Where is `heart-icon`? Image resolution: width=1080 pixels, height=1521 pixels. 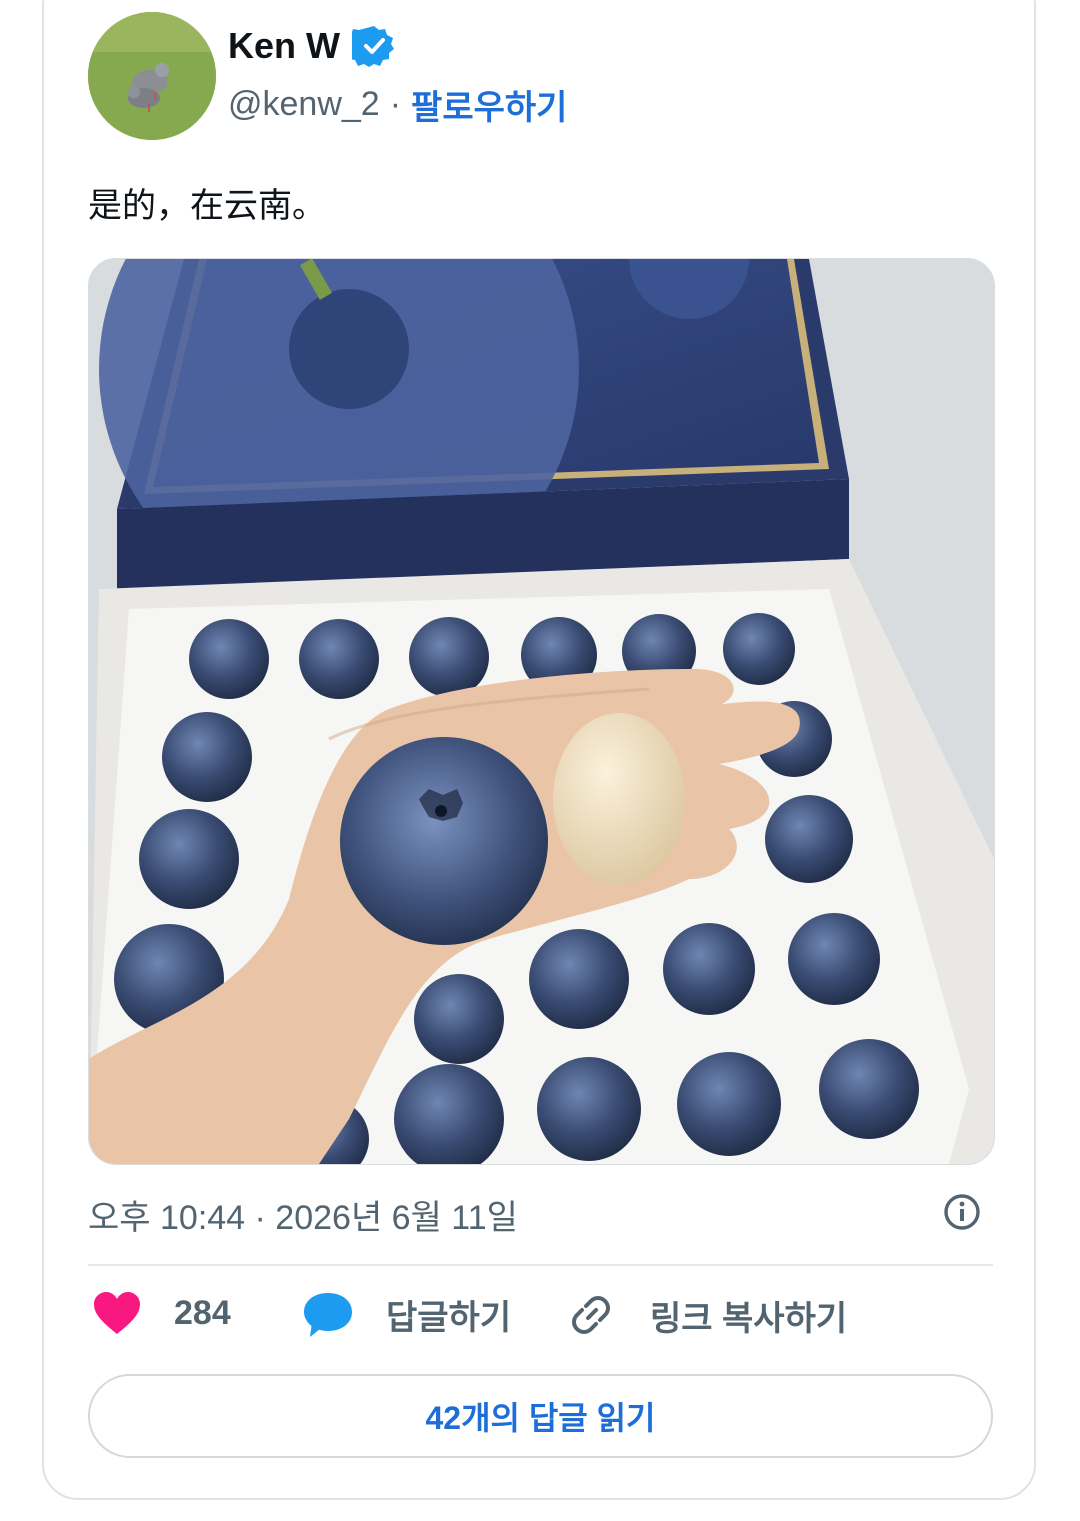 heart-icon is located at coordinates (117, 1313).